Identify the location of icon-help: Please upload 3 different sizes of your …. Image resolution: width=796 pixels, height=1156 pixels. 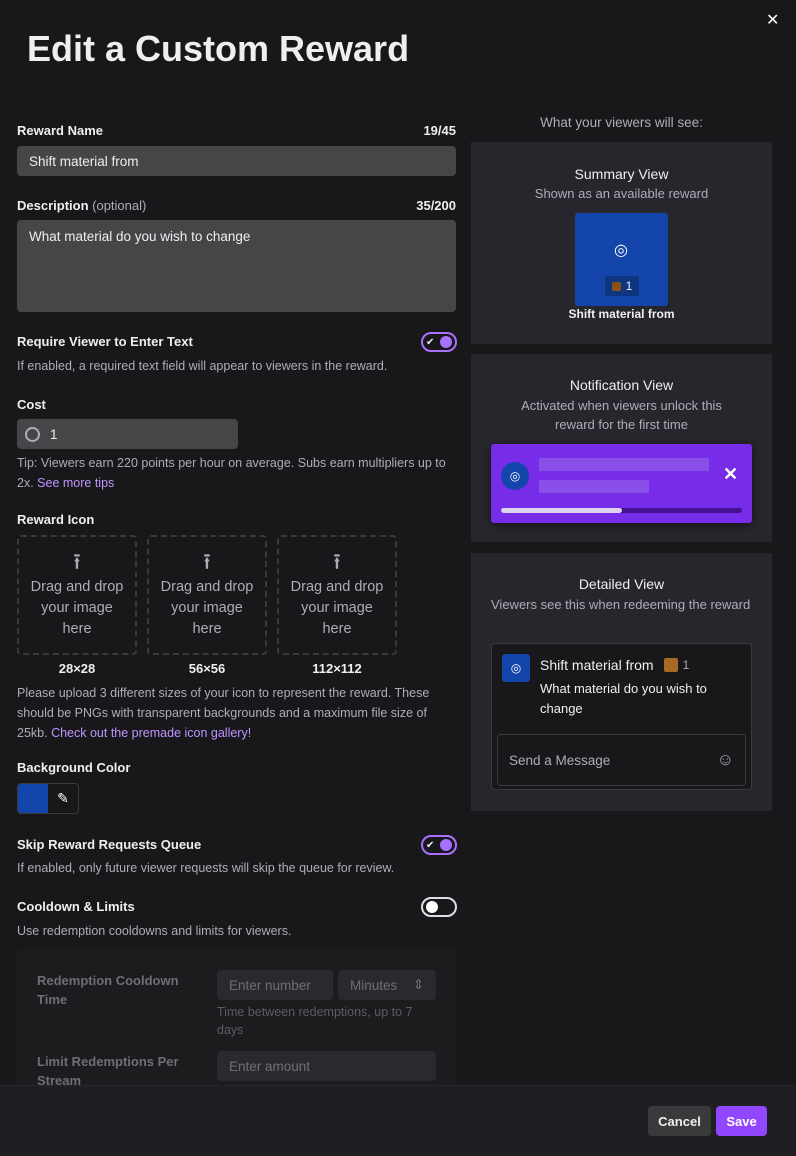
(237, 713).